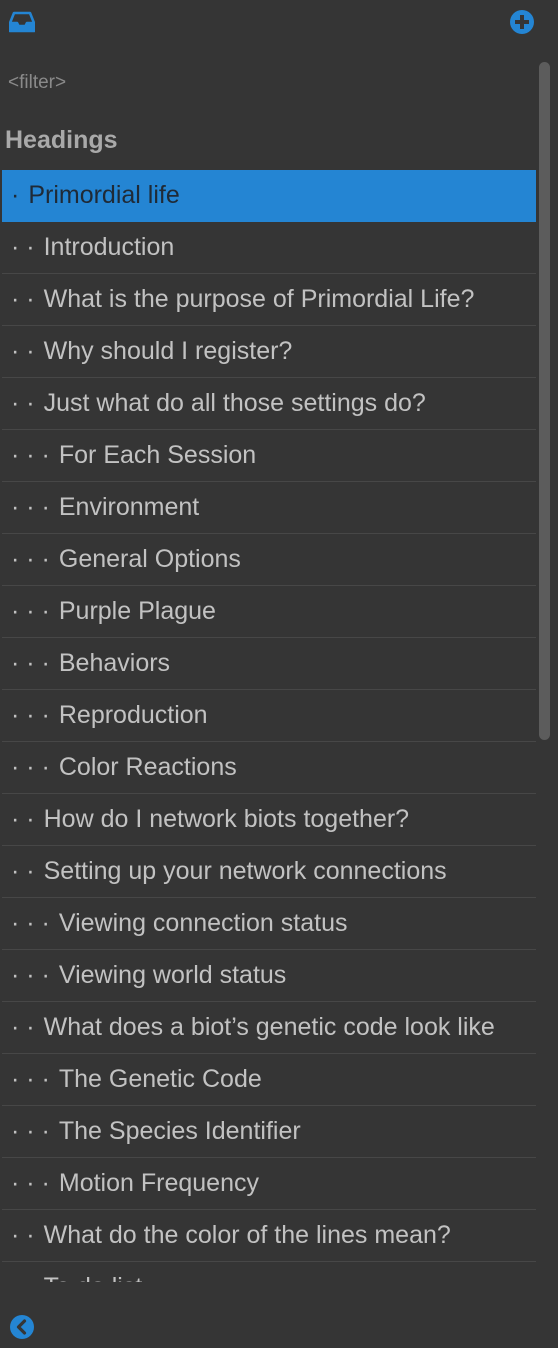  I want to click on heading-label: Setting up your network connections, so click(245, 871).